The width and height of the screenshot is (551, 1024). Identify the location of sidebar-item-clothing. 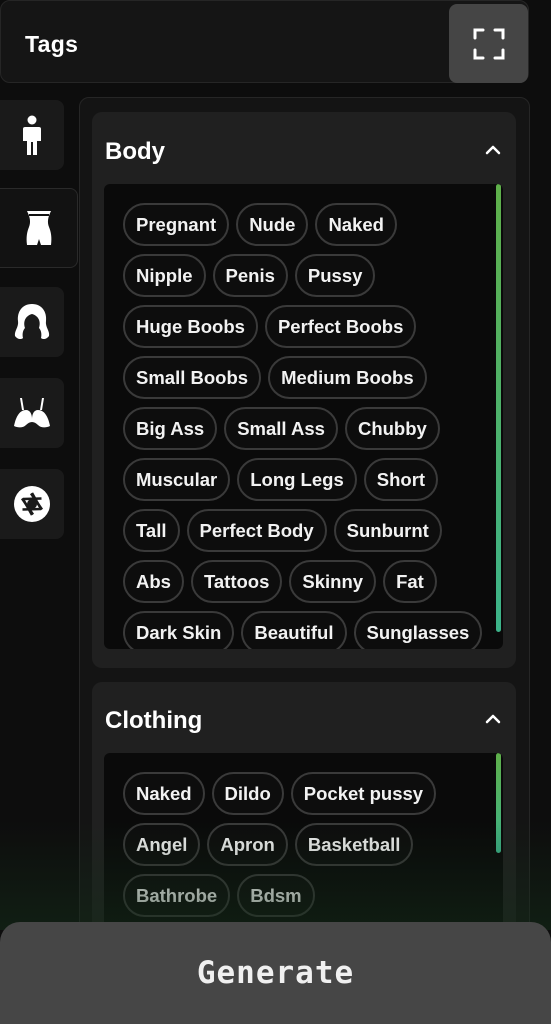
(32, 413).